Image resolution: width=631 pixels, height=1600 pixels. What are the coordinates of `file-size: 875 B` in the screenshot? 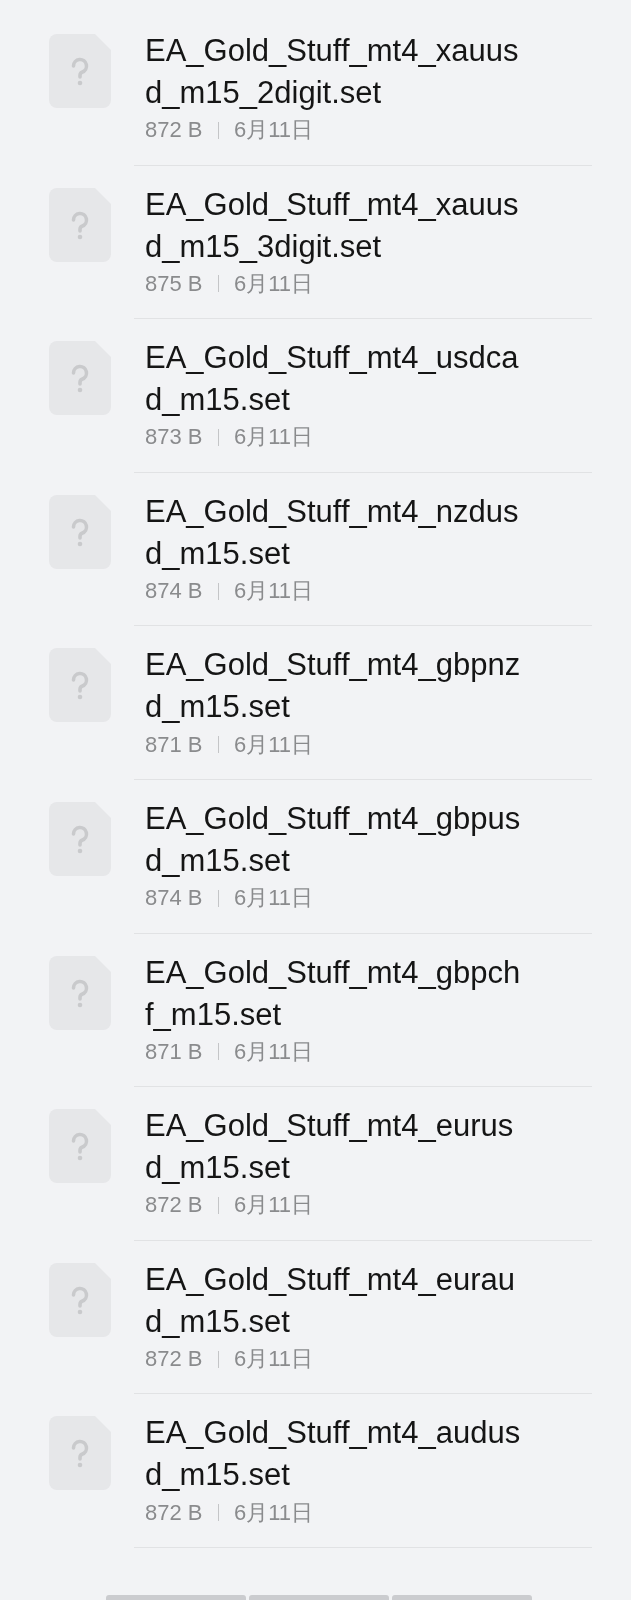 It's located at (174, 283).